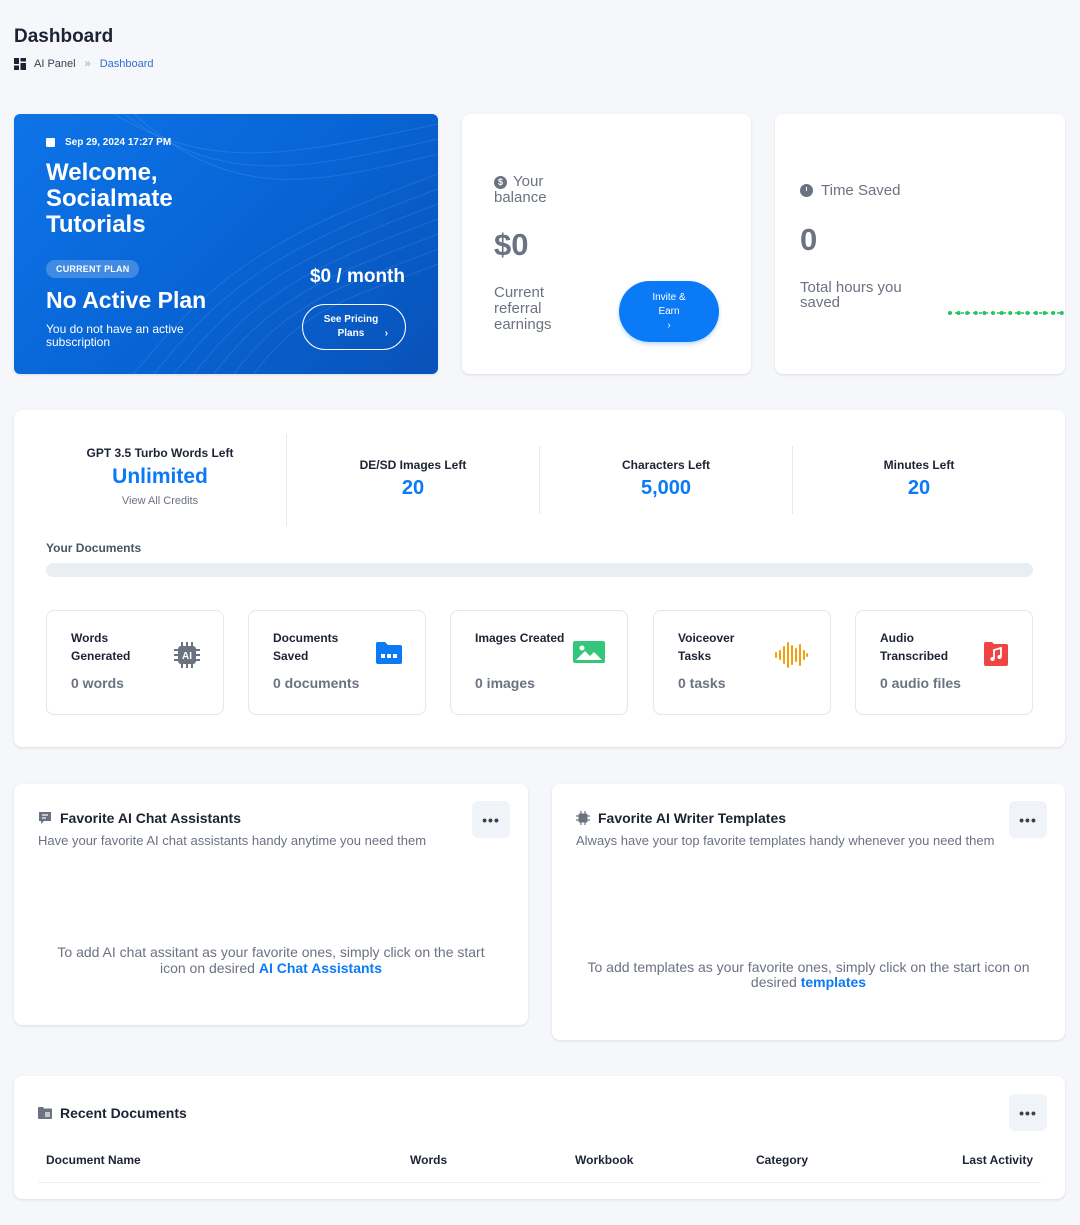 The image size is (1080, 1225). Describe the element at coordinates (428, 1160) in the screenshot. I see `column-words: Words` at that location.